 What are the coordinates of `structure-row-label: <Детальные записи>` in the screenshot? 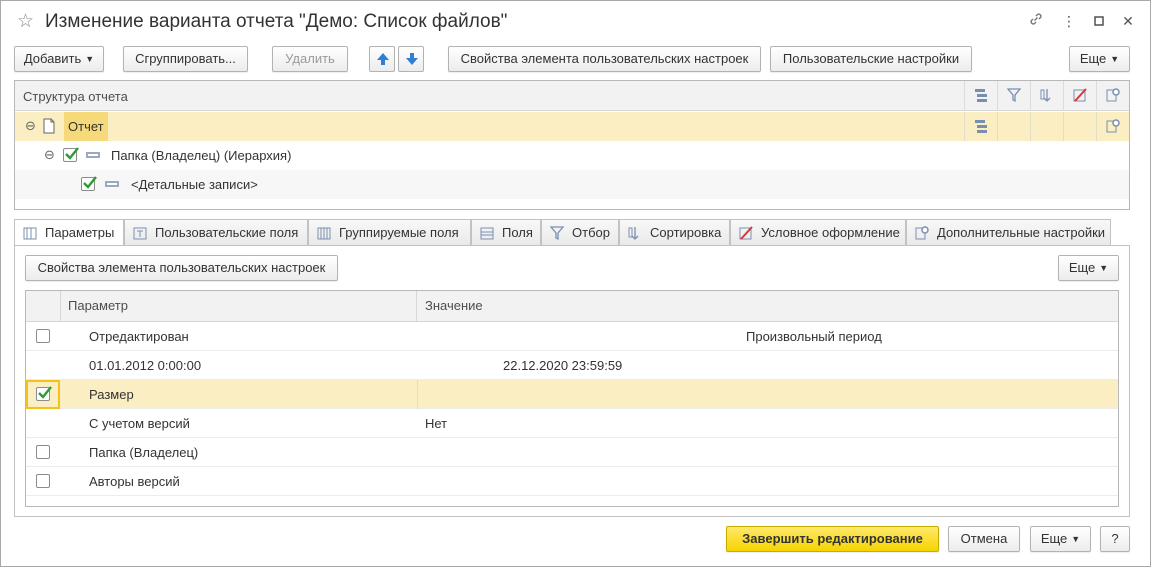 It's located at (194, 184).